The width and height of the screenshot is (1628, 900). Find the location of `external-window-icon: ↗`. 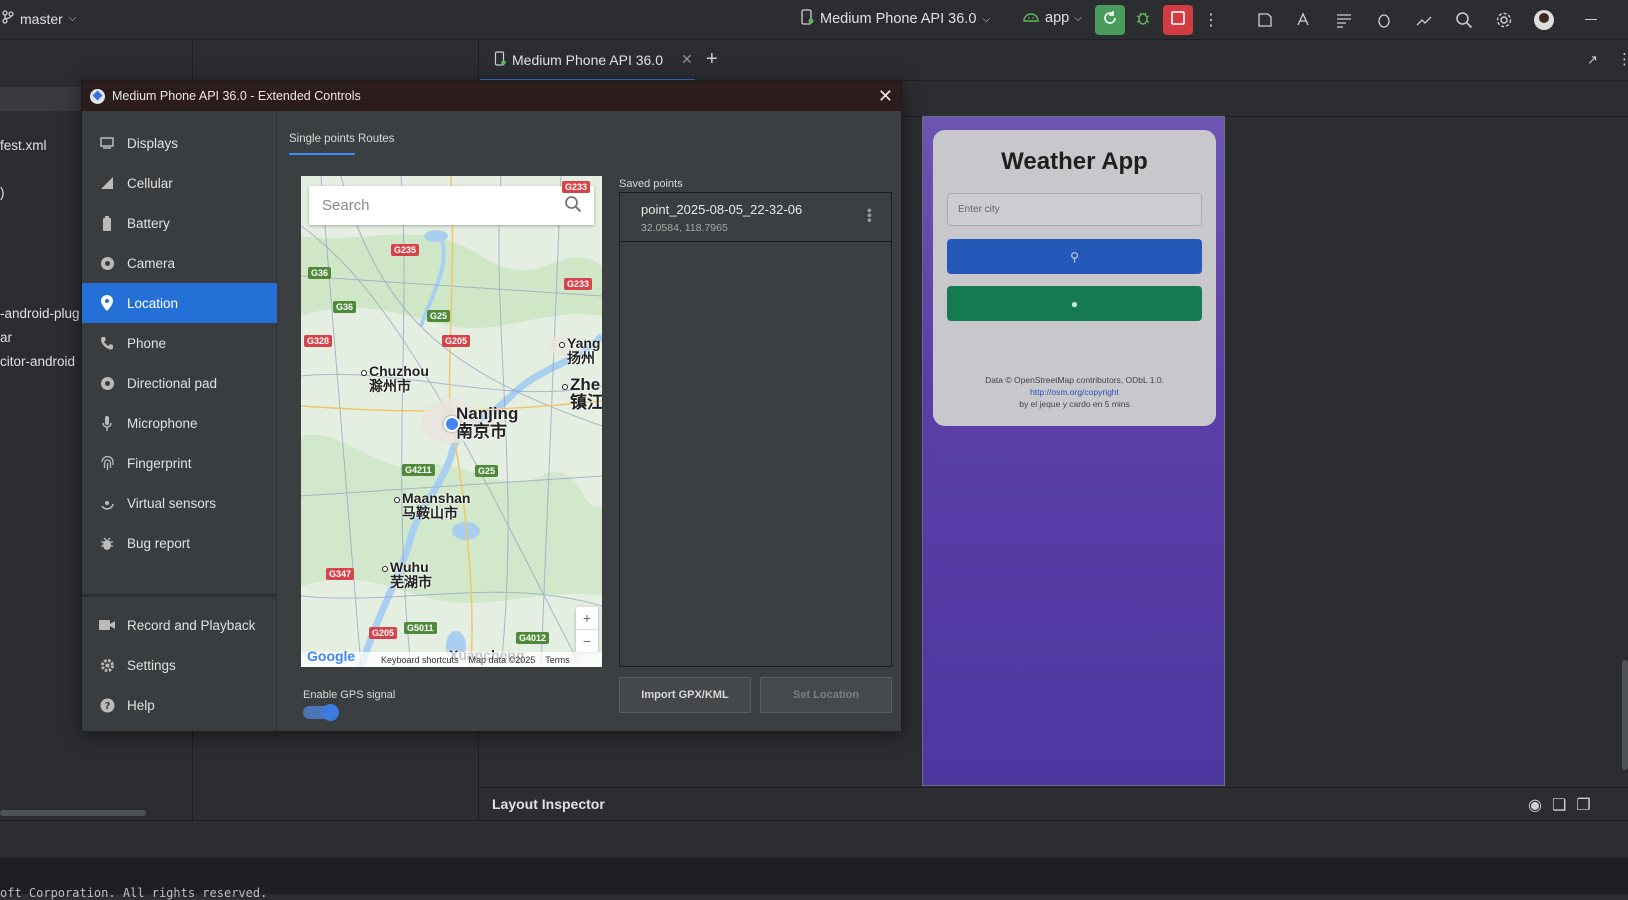

external-window-icon: ↗ is located at coordinates (1592, 60).